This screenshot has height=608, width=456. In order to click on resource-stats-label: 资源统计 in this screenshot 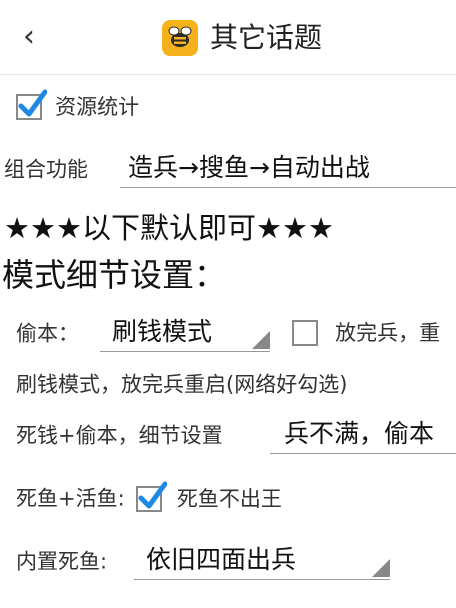, I will do `click(97, 106)`.